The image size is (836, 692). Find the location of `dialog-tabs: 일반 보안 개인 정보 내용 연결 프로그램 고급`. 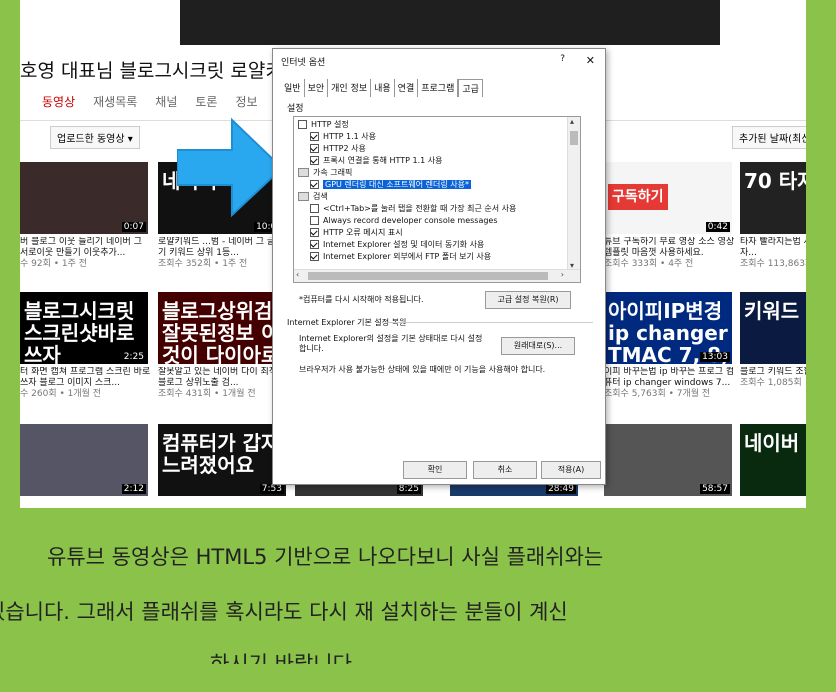

dialog-tabs: 일반 보안 개인 정보 내용 연결 프로그램 고급 is located at coordinates (382, 88).